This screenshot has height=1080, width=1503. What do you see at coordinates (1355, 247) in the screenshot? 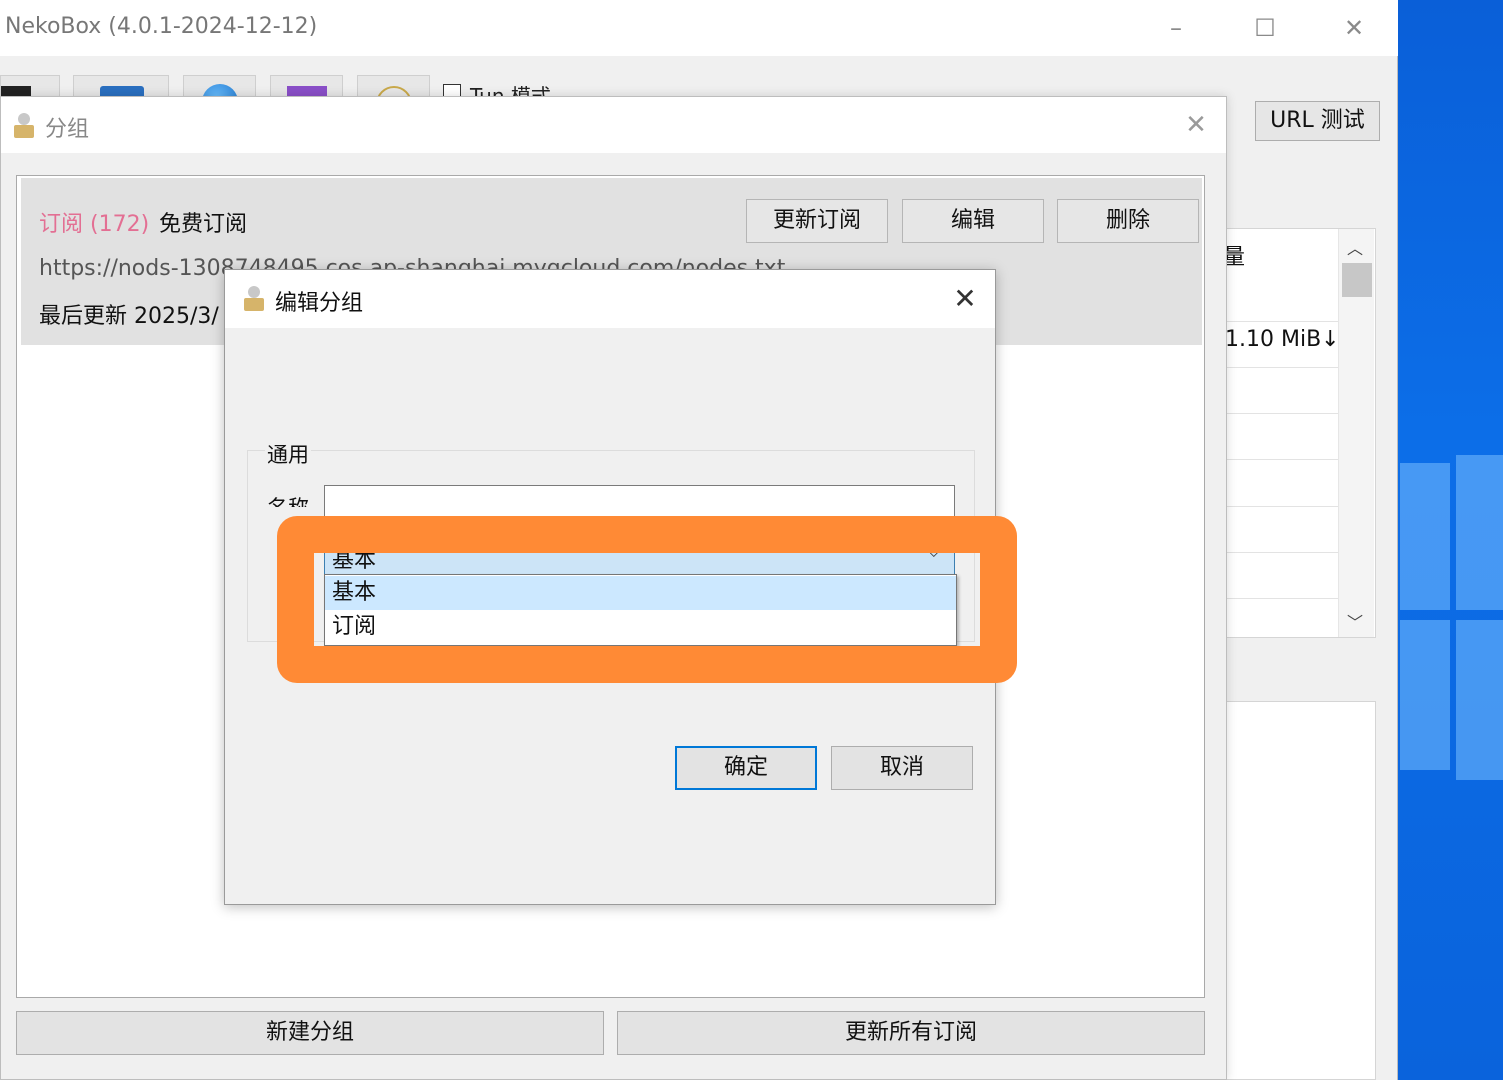
I see `scroll-up-icon: ︿` at bounding box center [1355, 247].